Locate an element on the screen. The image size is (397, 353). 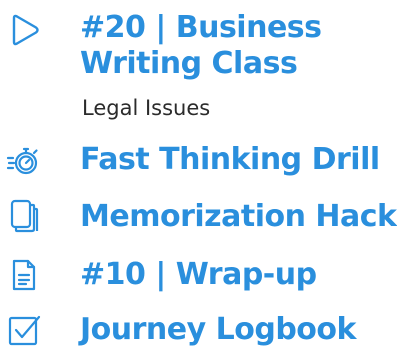
checkbox-icon is located at coordinates (24, 330).